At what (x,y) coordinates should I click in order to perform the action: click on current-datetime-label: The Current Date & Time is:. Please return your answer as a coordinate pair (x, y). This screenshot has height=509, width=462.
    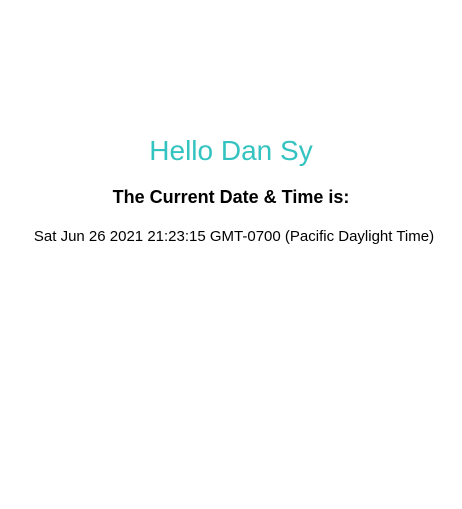
    Looking at the image, I should click on (231, 197).